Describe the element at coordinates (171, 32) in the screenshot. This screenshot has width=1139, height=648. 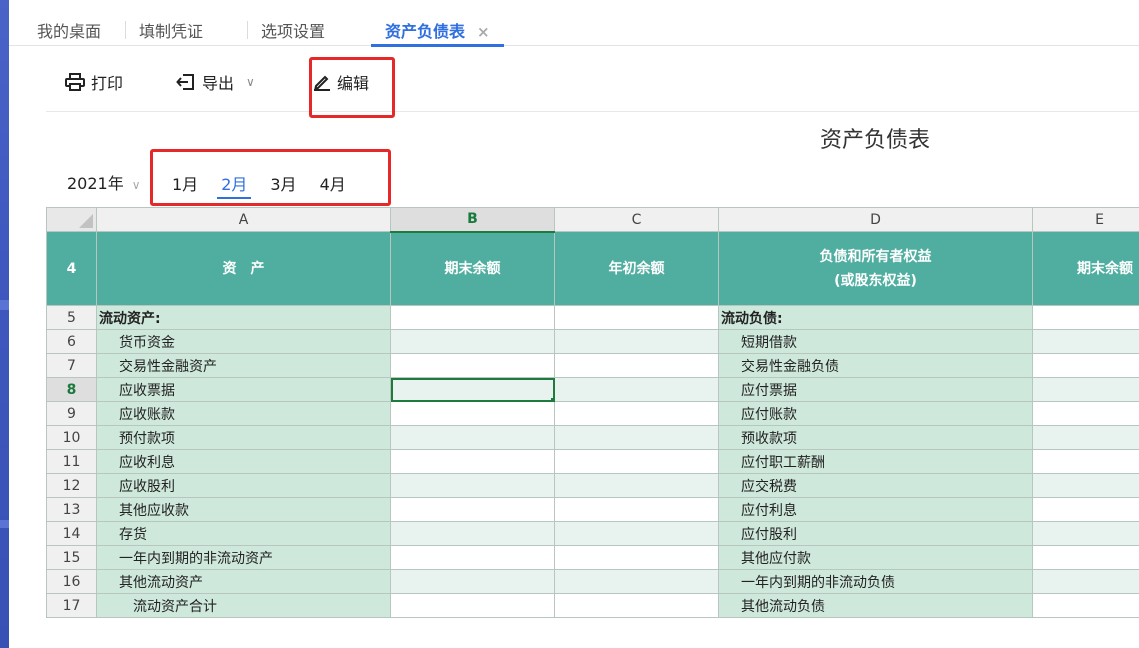
I see `tab-fill-voucher: 填制凭证` at that location.